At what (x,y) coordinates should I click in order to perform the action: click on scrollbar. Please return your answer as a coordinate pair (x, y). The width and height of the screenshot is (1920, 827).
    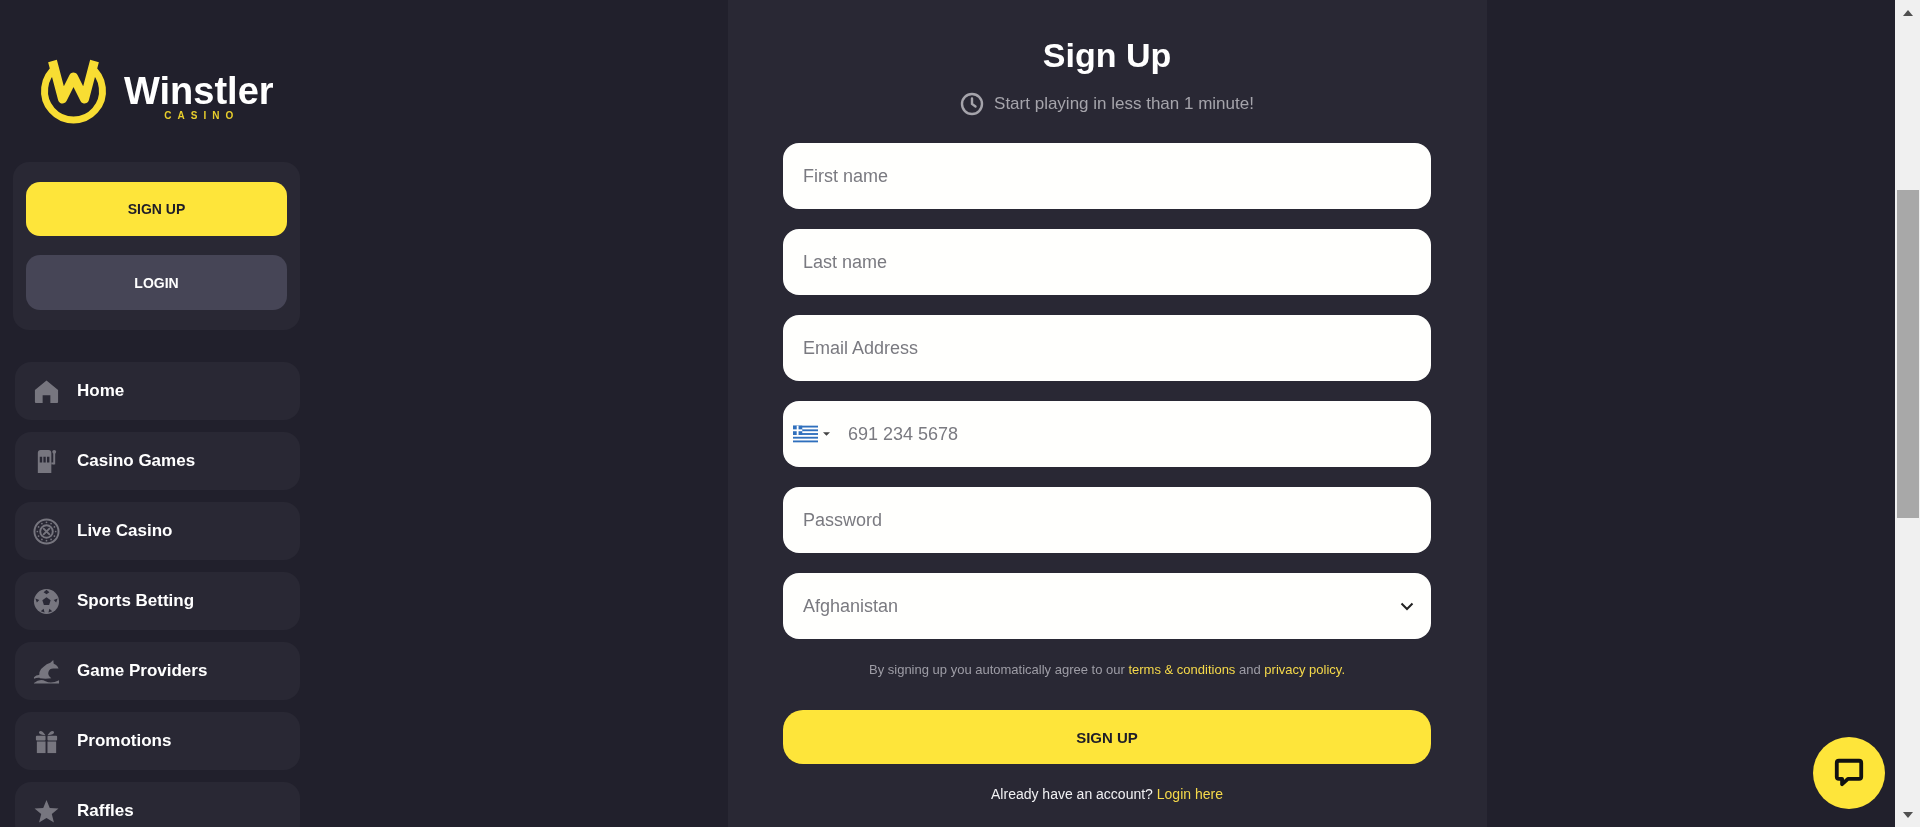
    Looking at the image, I should click on (1907, 413).